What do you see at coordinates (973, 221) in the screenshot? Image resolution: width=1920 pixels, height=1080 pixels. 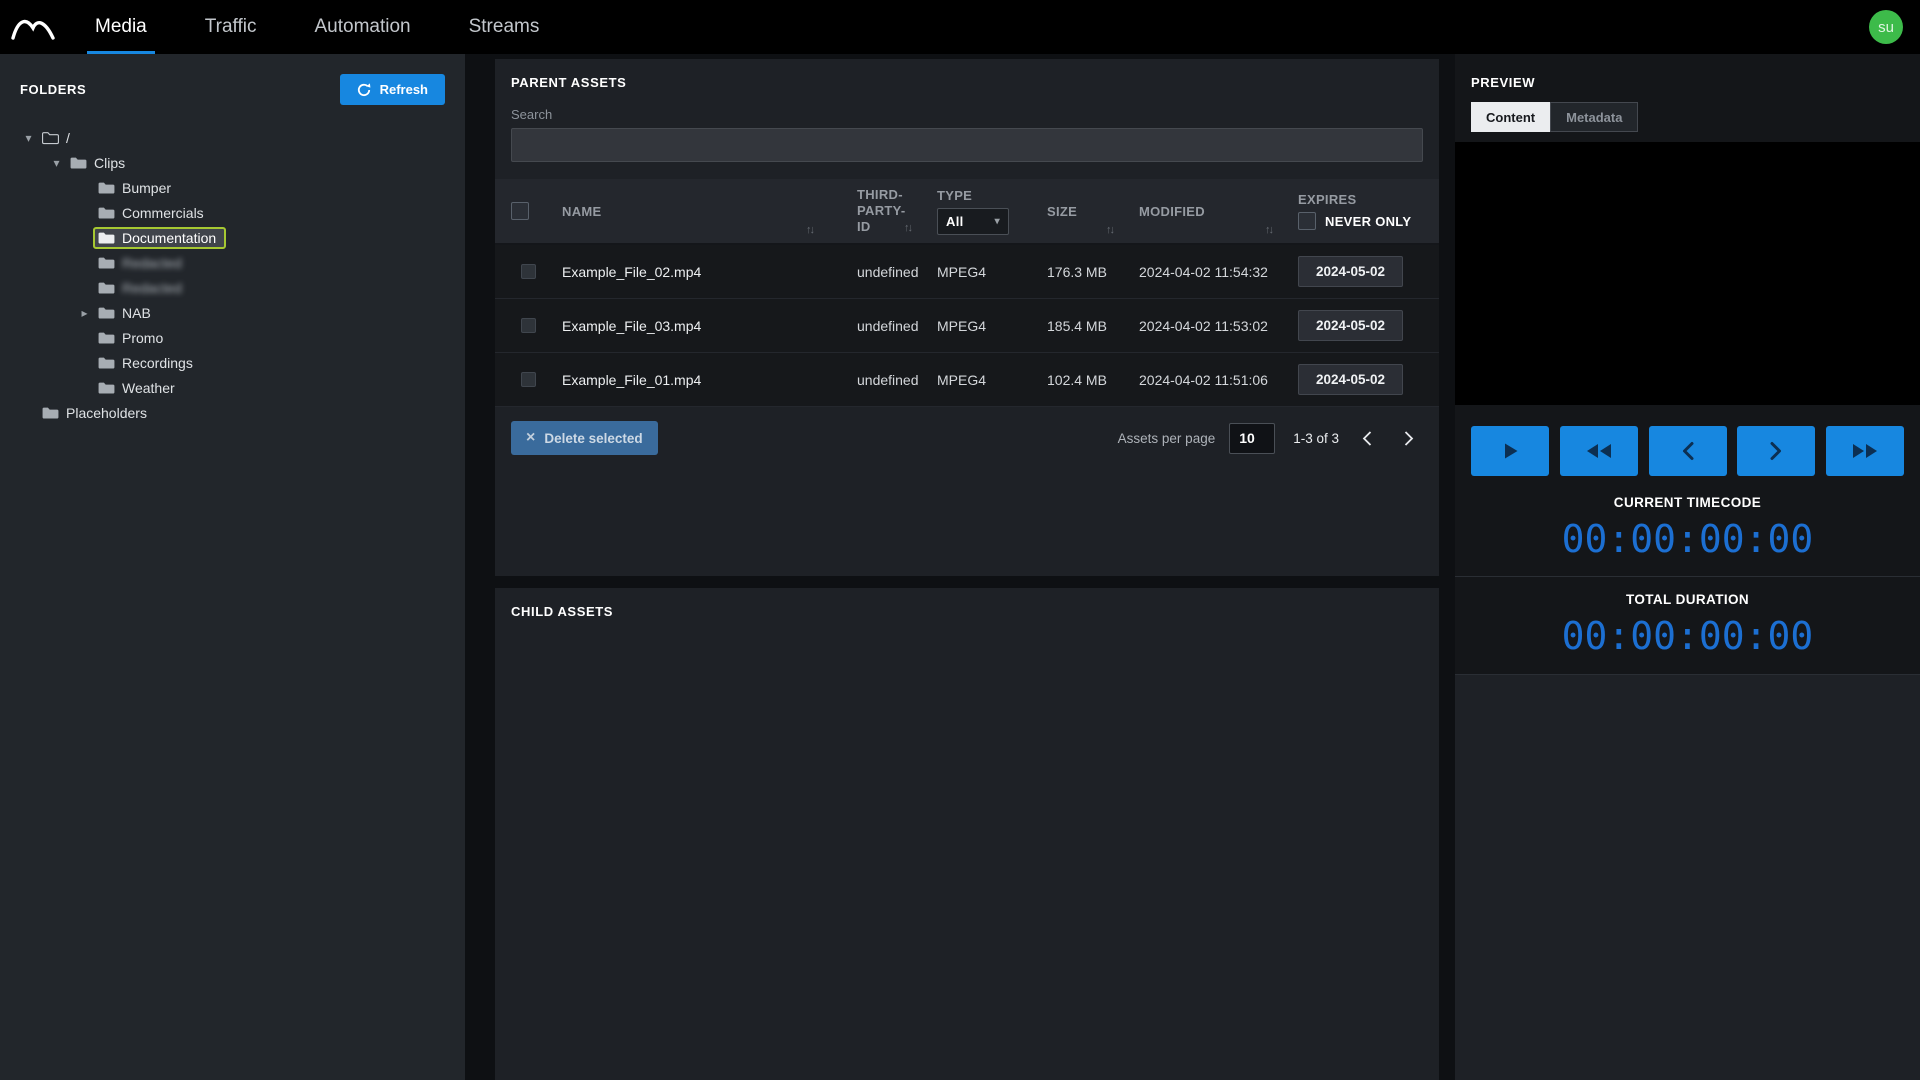 I see `type-filter-select: All ▾` at bounding box center [973, 221].